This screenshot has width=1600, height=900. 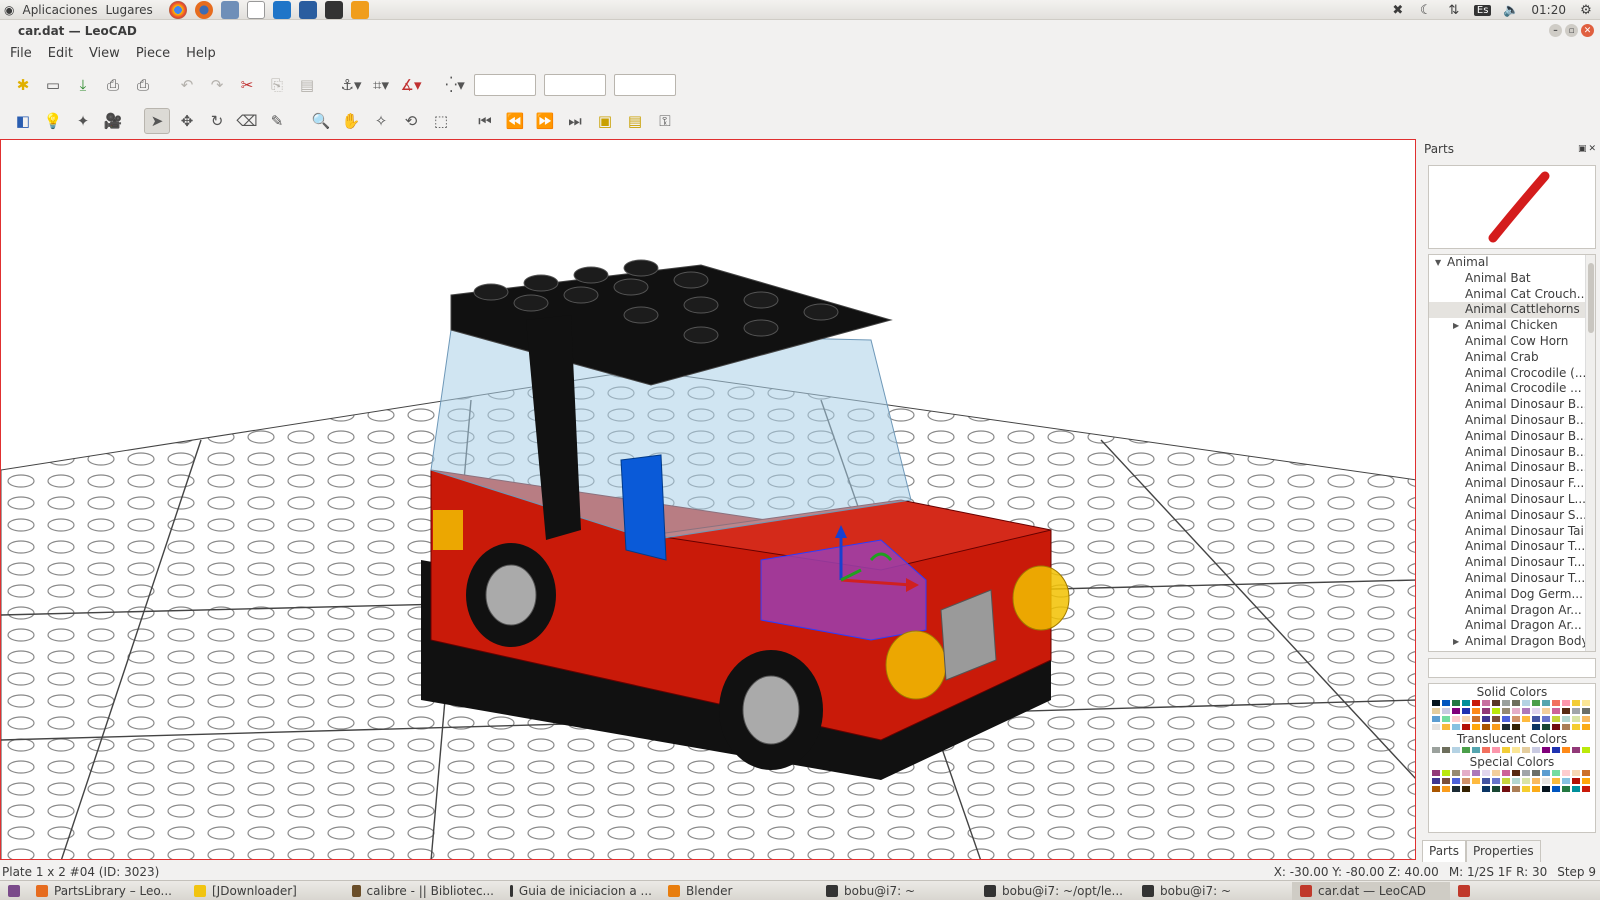 What do you see at coordinates (1512, 750) in the screenshot?
I see `translucent-colors-grid` at bounding box center [1512, 750].